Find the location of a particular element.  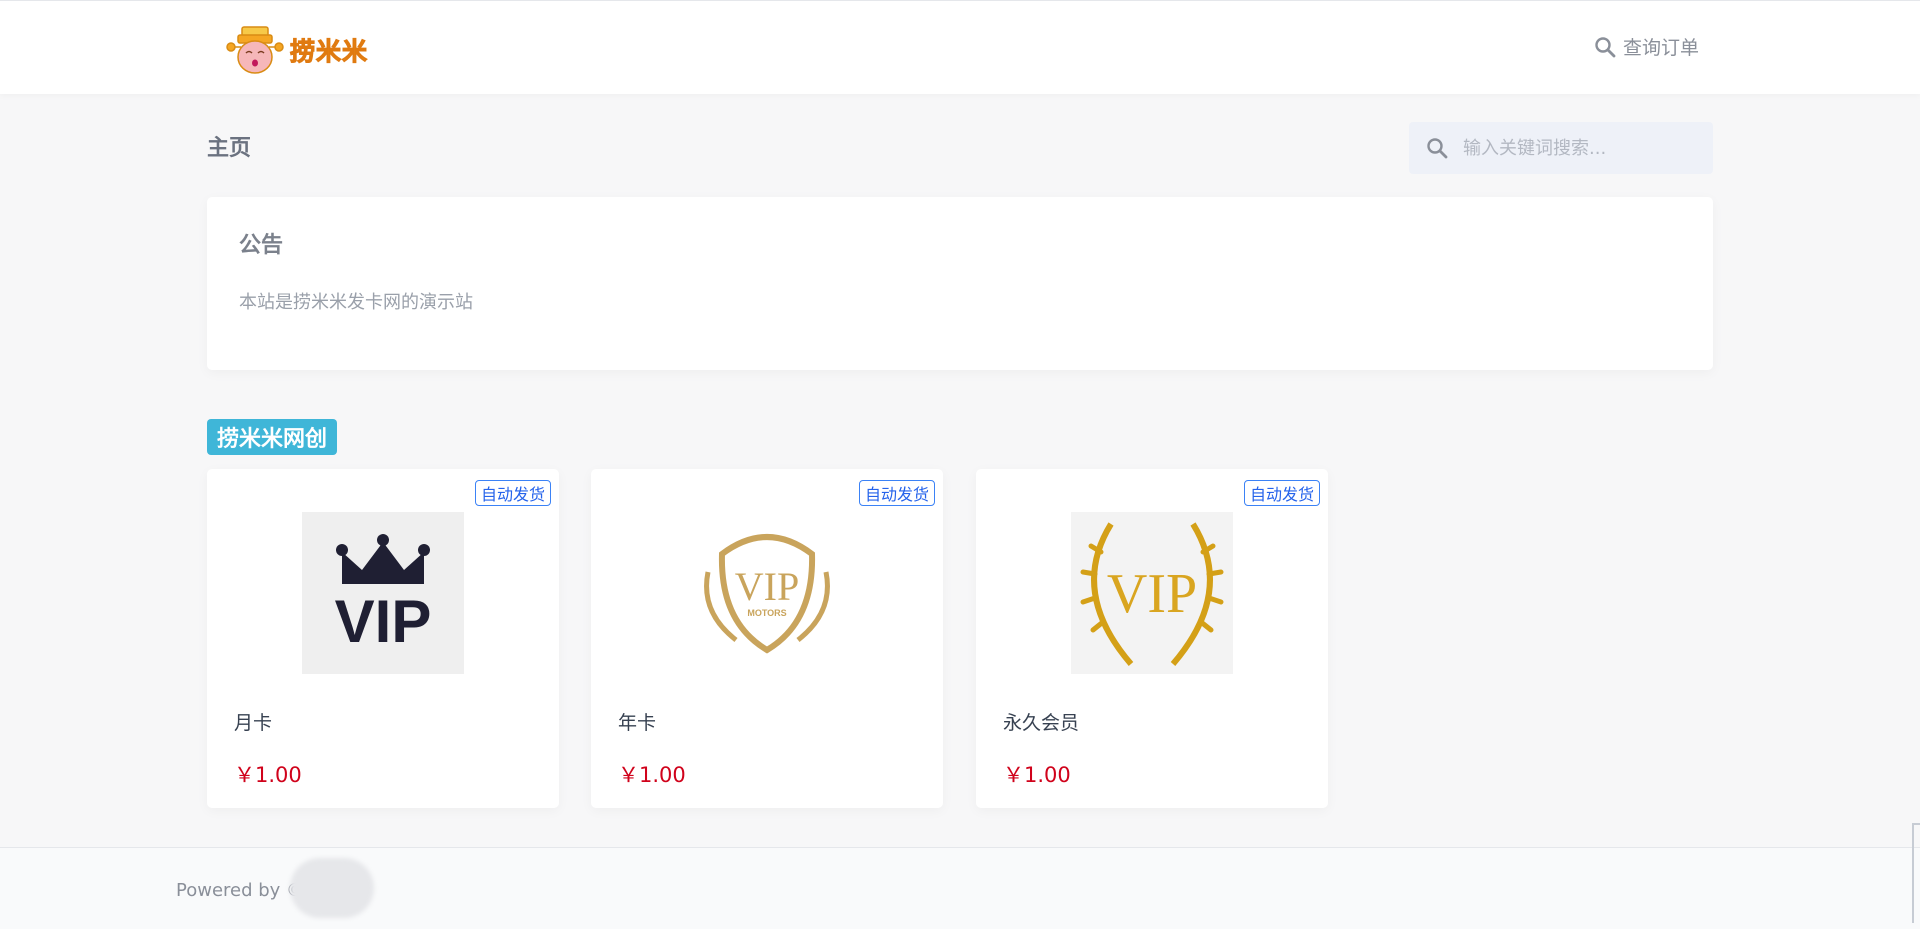

vip-shield-icon: VIP MOTORS is located at coordinates (767, 594).